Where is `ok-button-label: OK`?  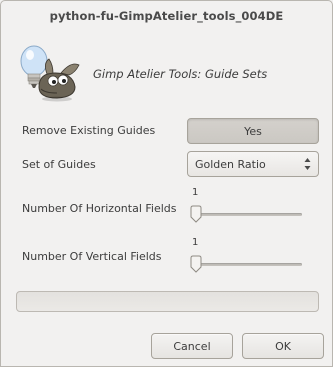 ok-button-label: OK is located at coordinates (283, 346).